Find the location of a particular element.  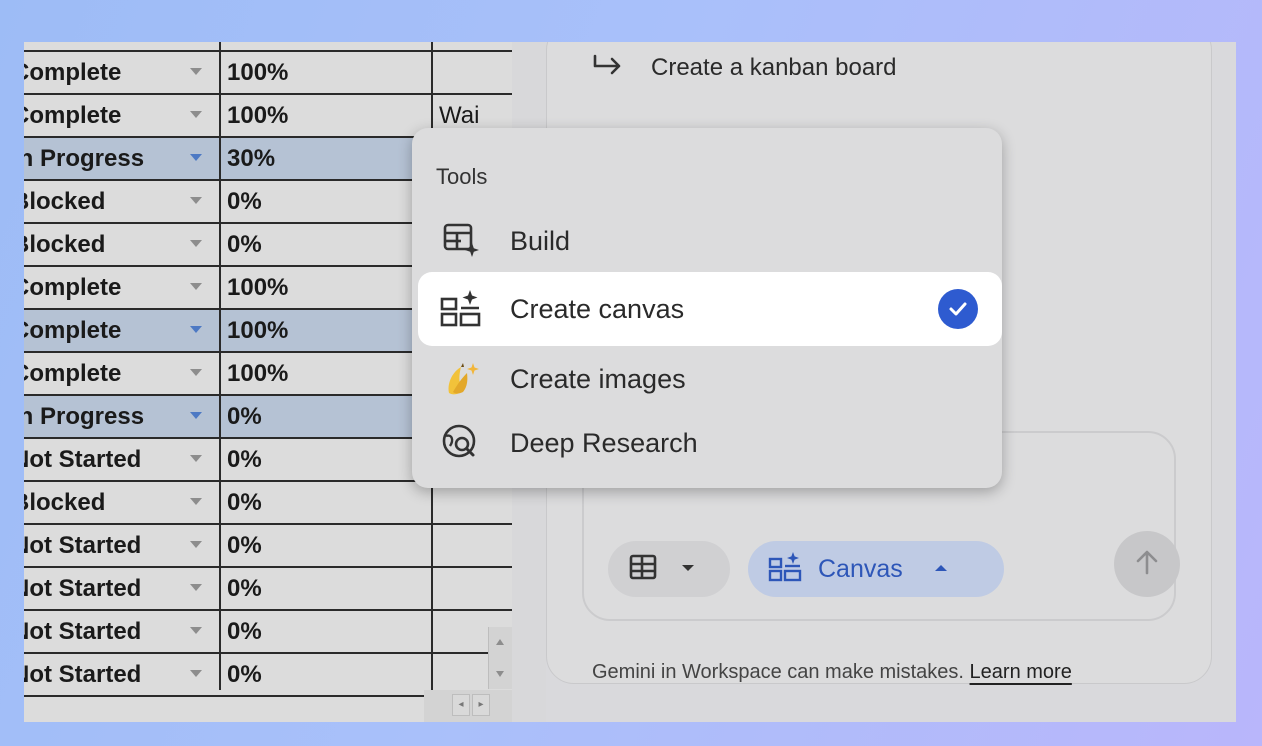

table-row: Blocked0%Wai is located at coordinates (268, 47).